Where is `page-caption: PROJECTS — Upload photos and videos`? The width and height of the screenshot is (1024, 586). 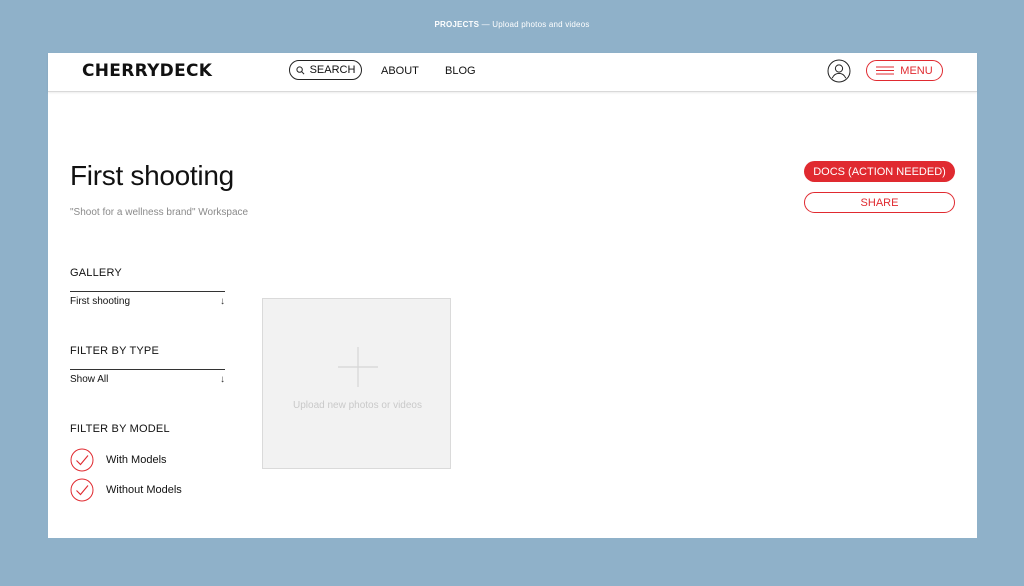
page-caption: PROJECTS — Upload photos and videos is located at coordinates (512, 24).